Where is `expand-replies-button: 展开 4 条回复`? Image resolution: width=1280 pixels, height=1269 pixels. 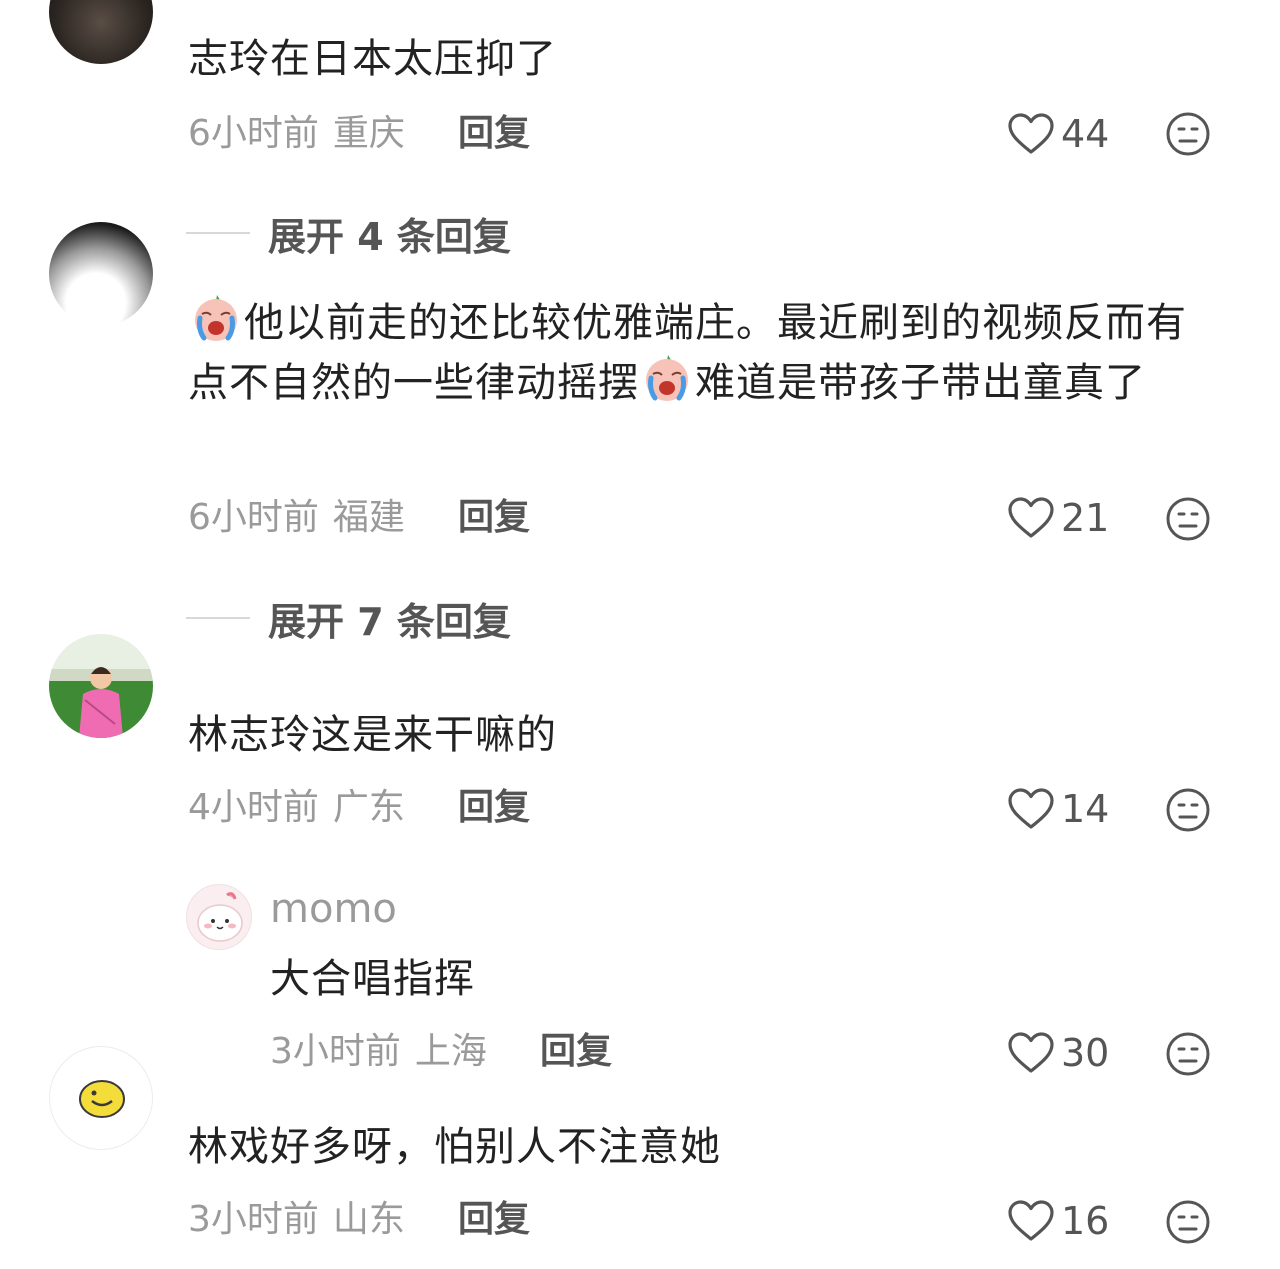
expand-replies-button: 展开 4 条回复 is located at coordinates (348, 234).